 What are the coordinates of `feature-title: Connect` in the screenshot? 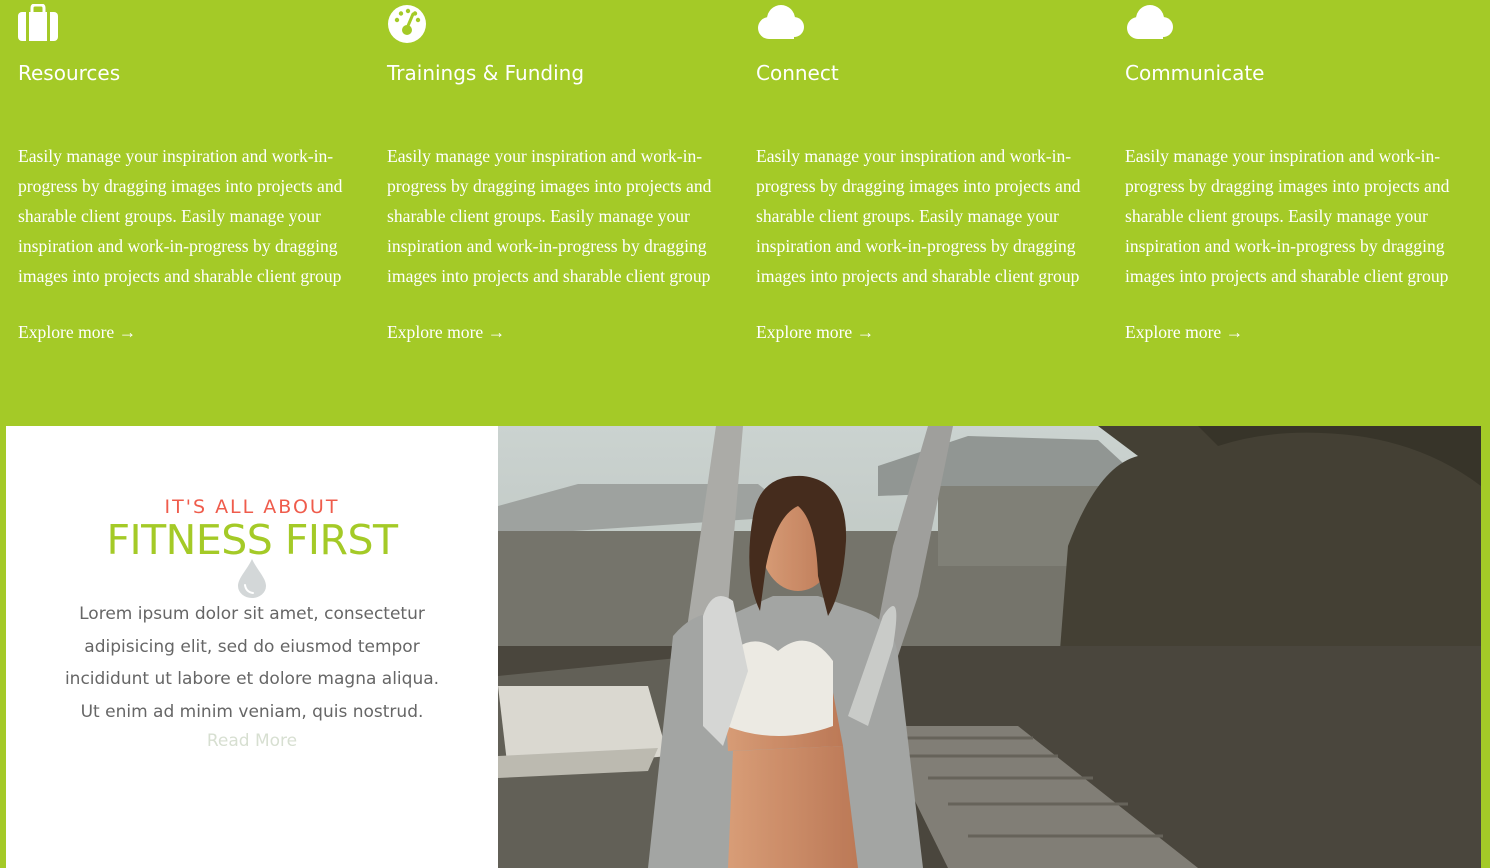 It's located at (797, 73).